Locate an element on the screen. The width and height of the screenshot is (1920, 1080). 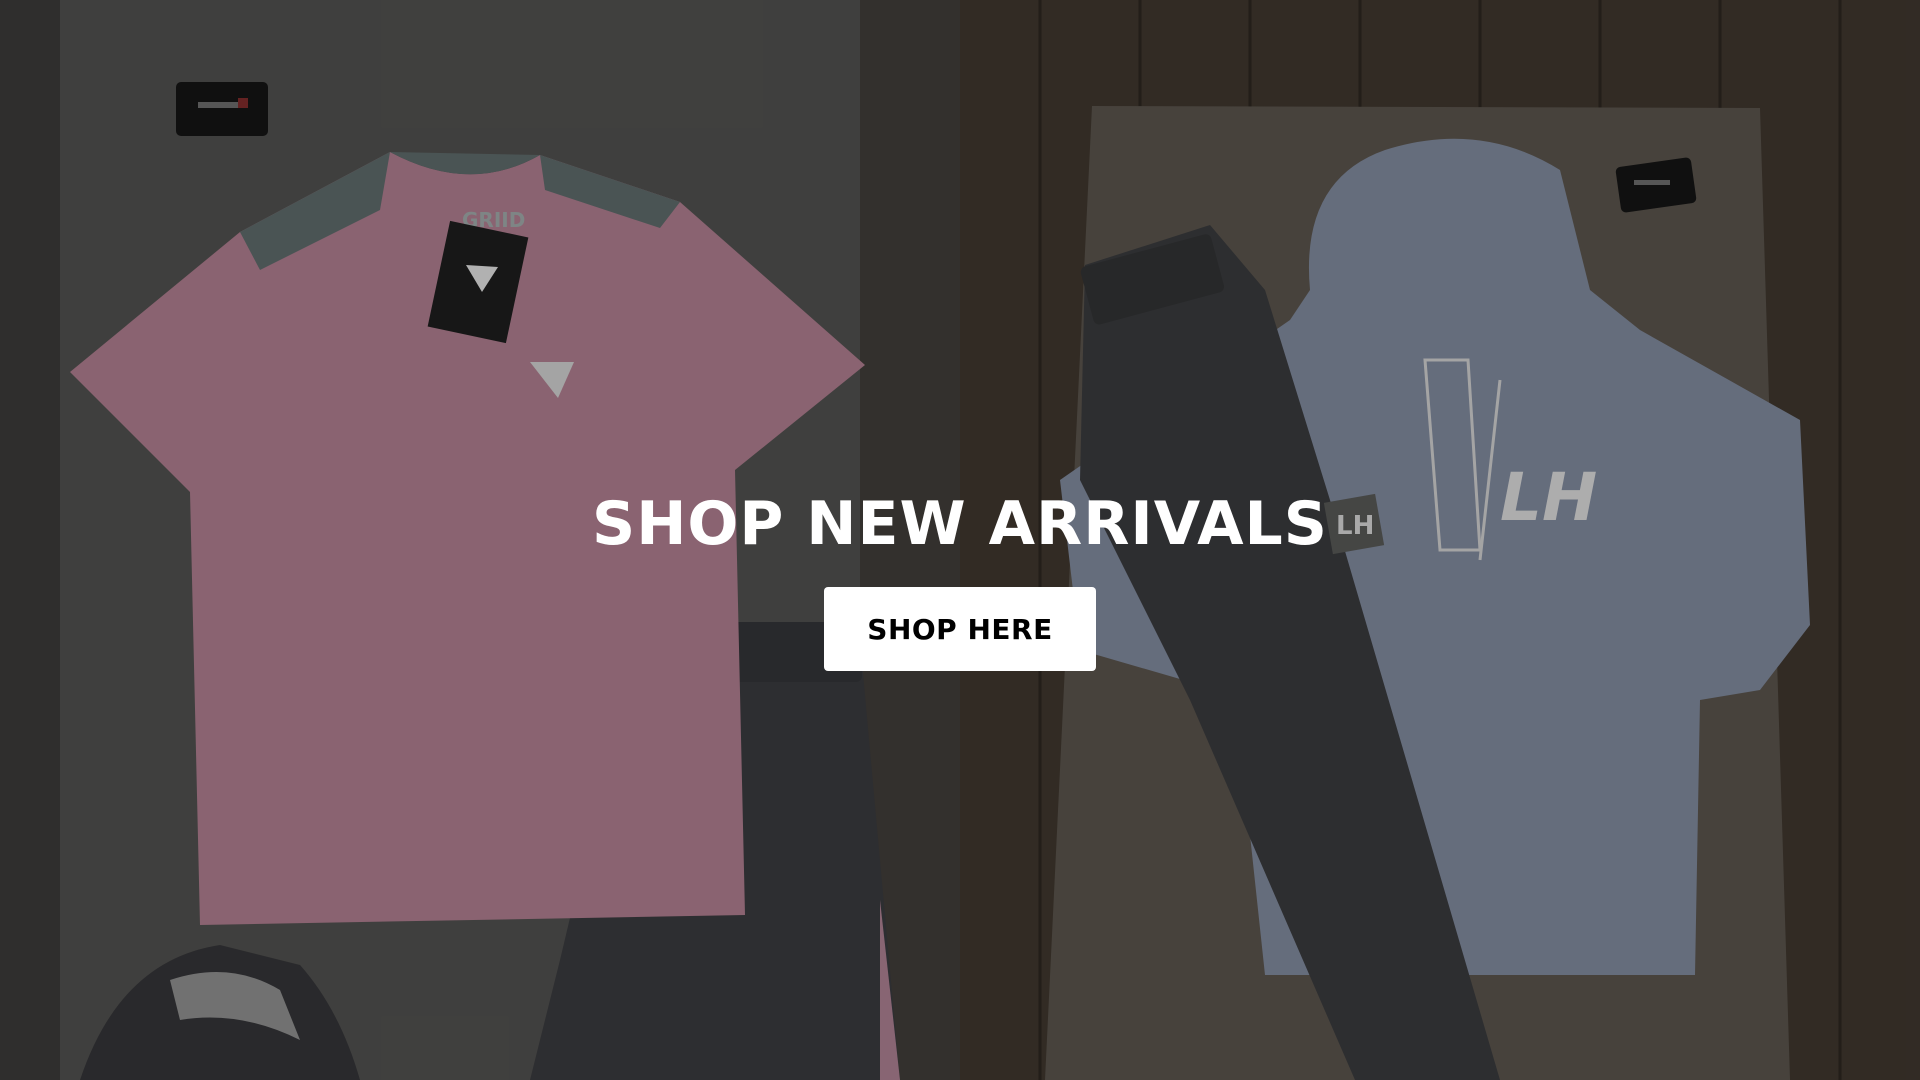
hero-headline: SHOP NEW ARRIVALS is located at coordinates (960, 524).